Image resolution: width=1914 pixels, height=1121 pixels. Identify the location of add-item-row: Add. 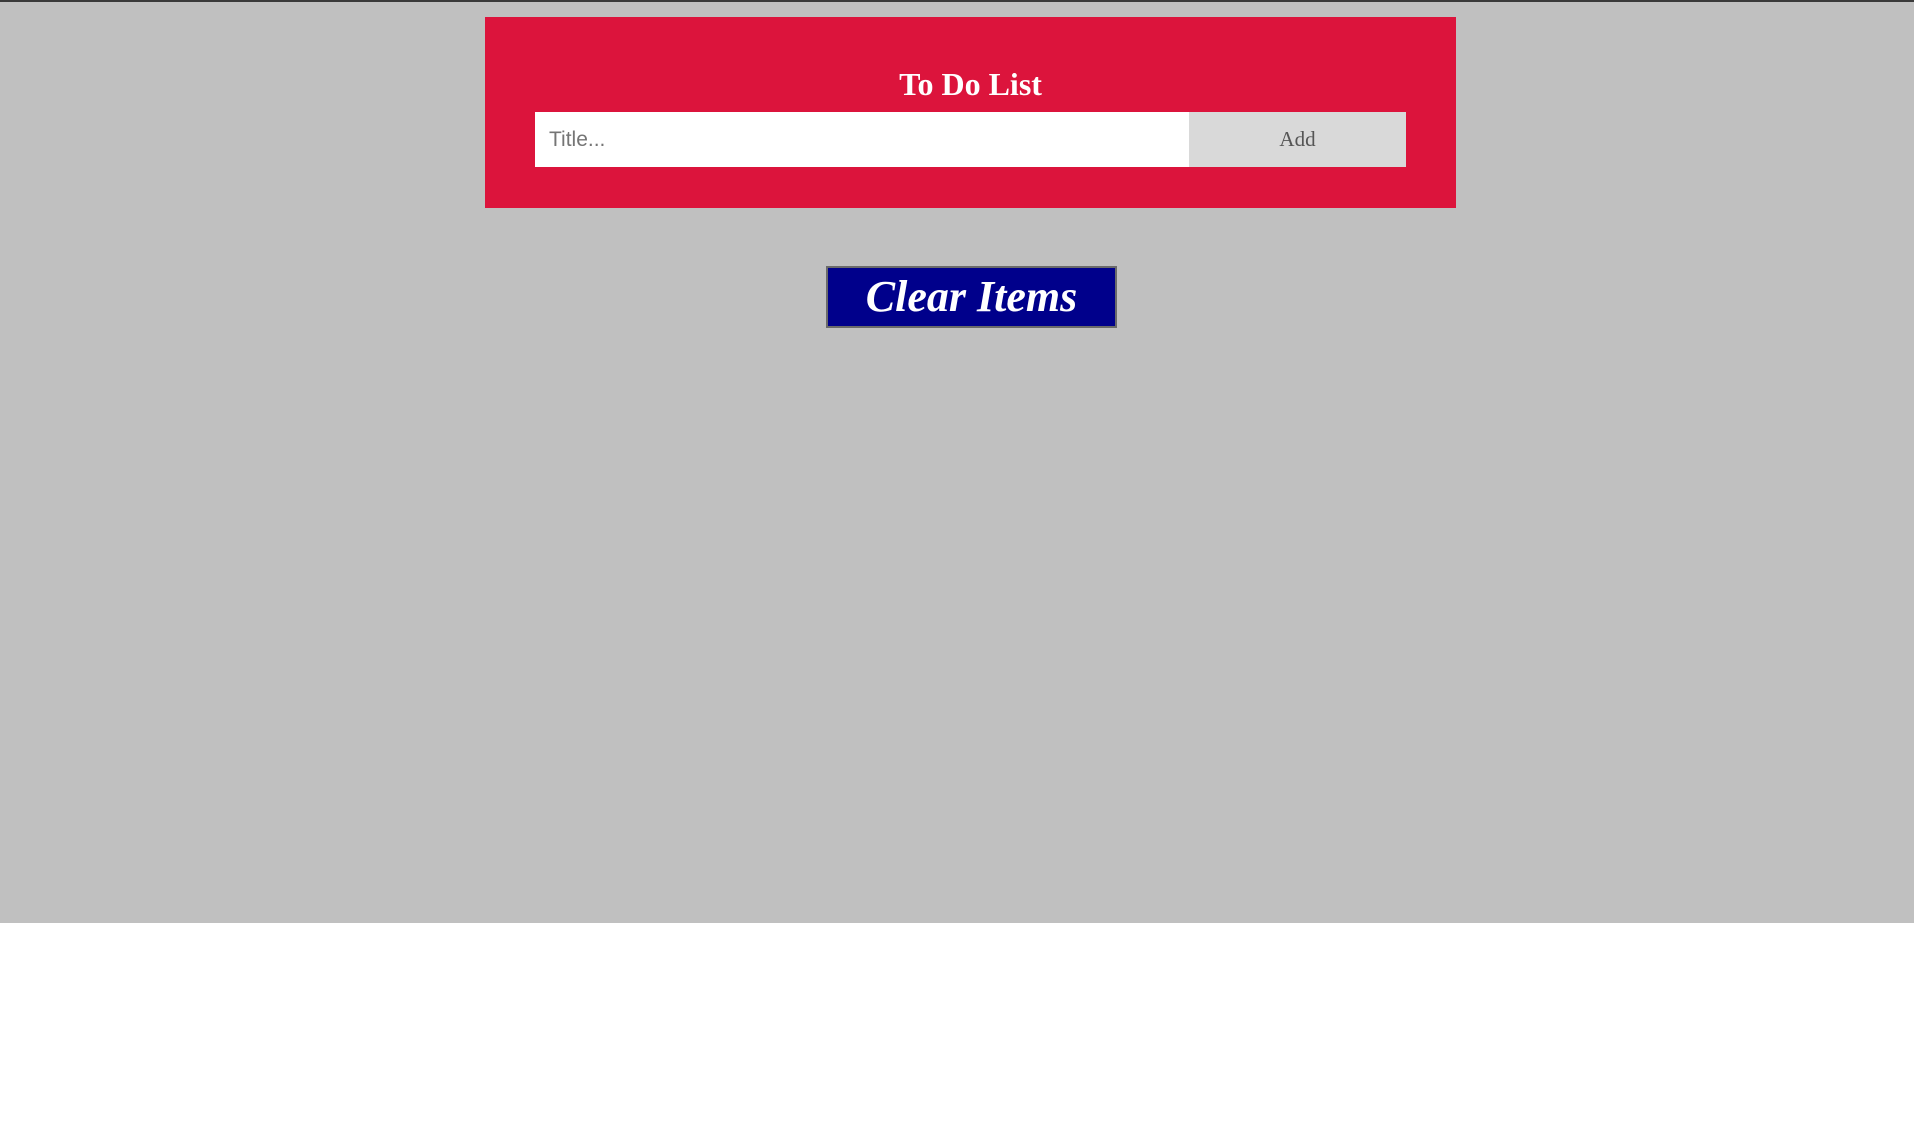
(970, 139).